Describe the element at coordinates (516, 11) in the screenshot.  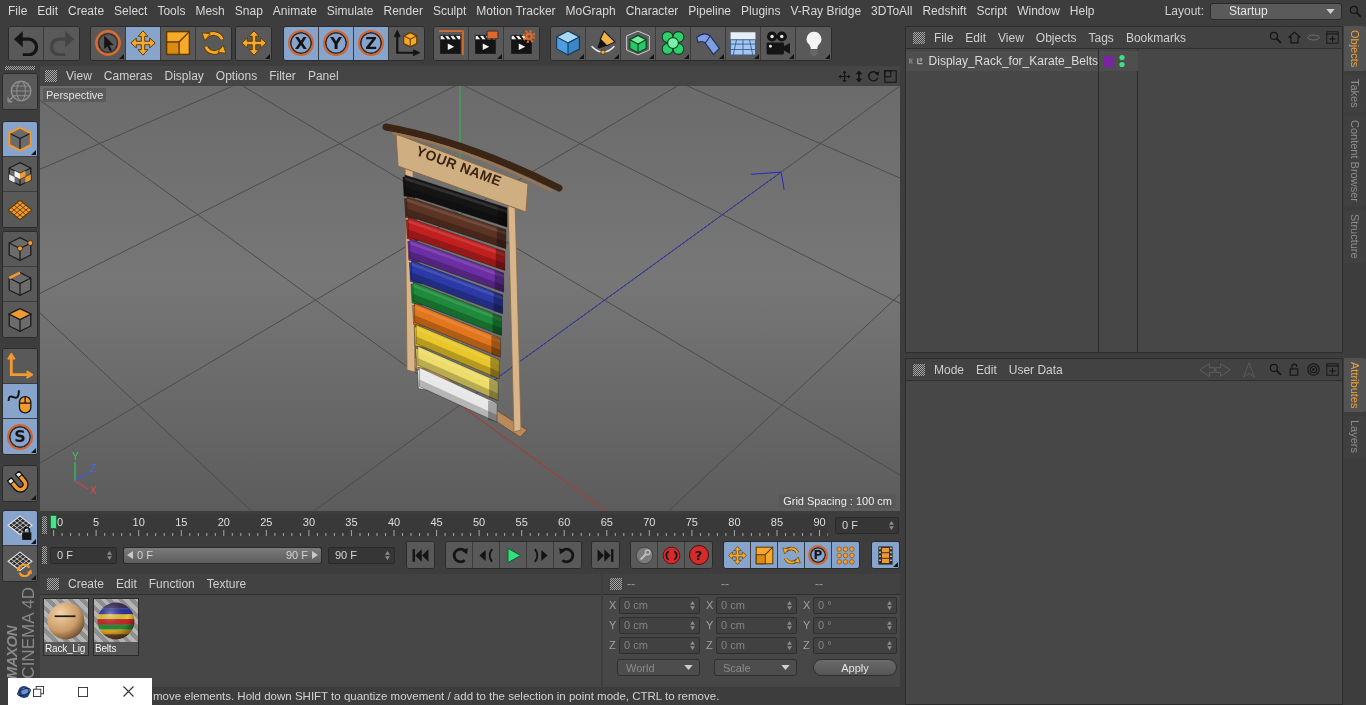
I see `menu-item: Motion Tracker` at that location.